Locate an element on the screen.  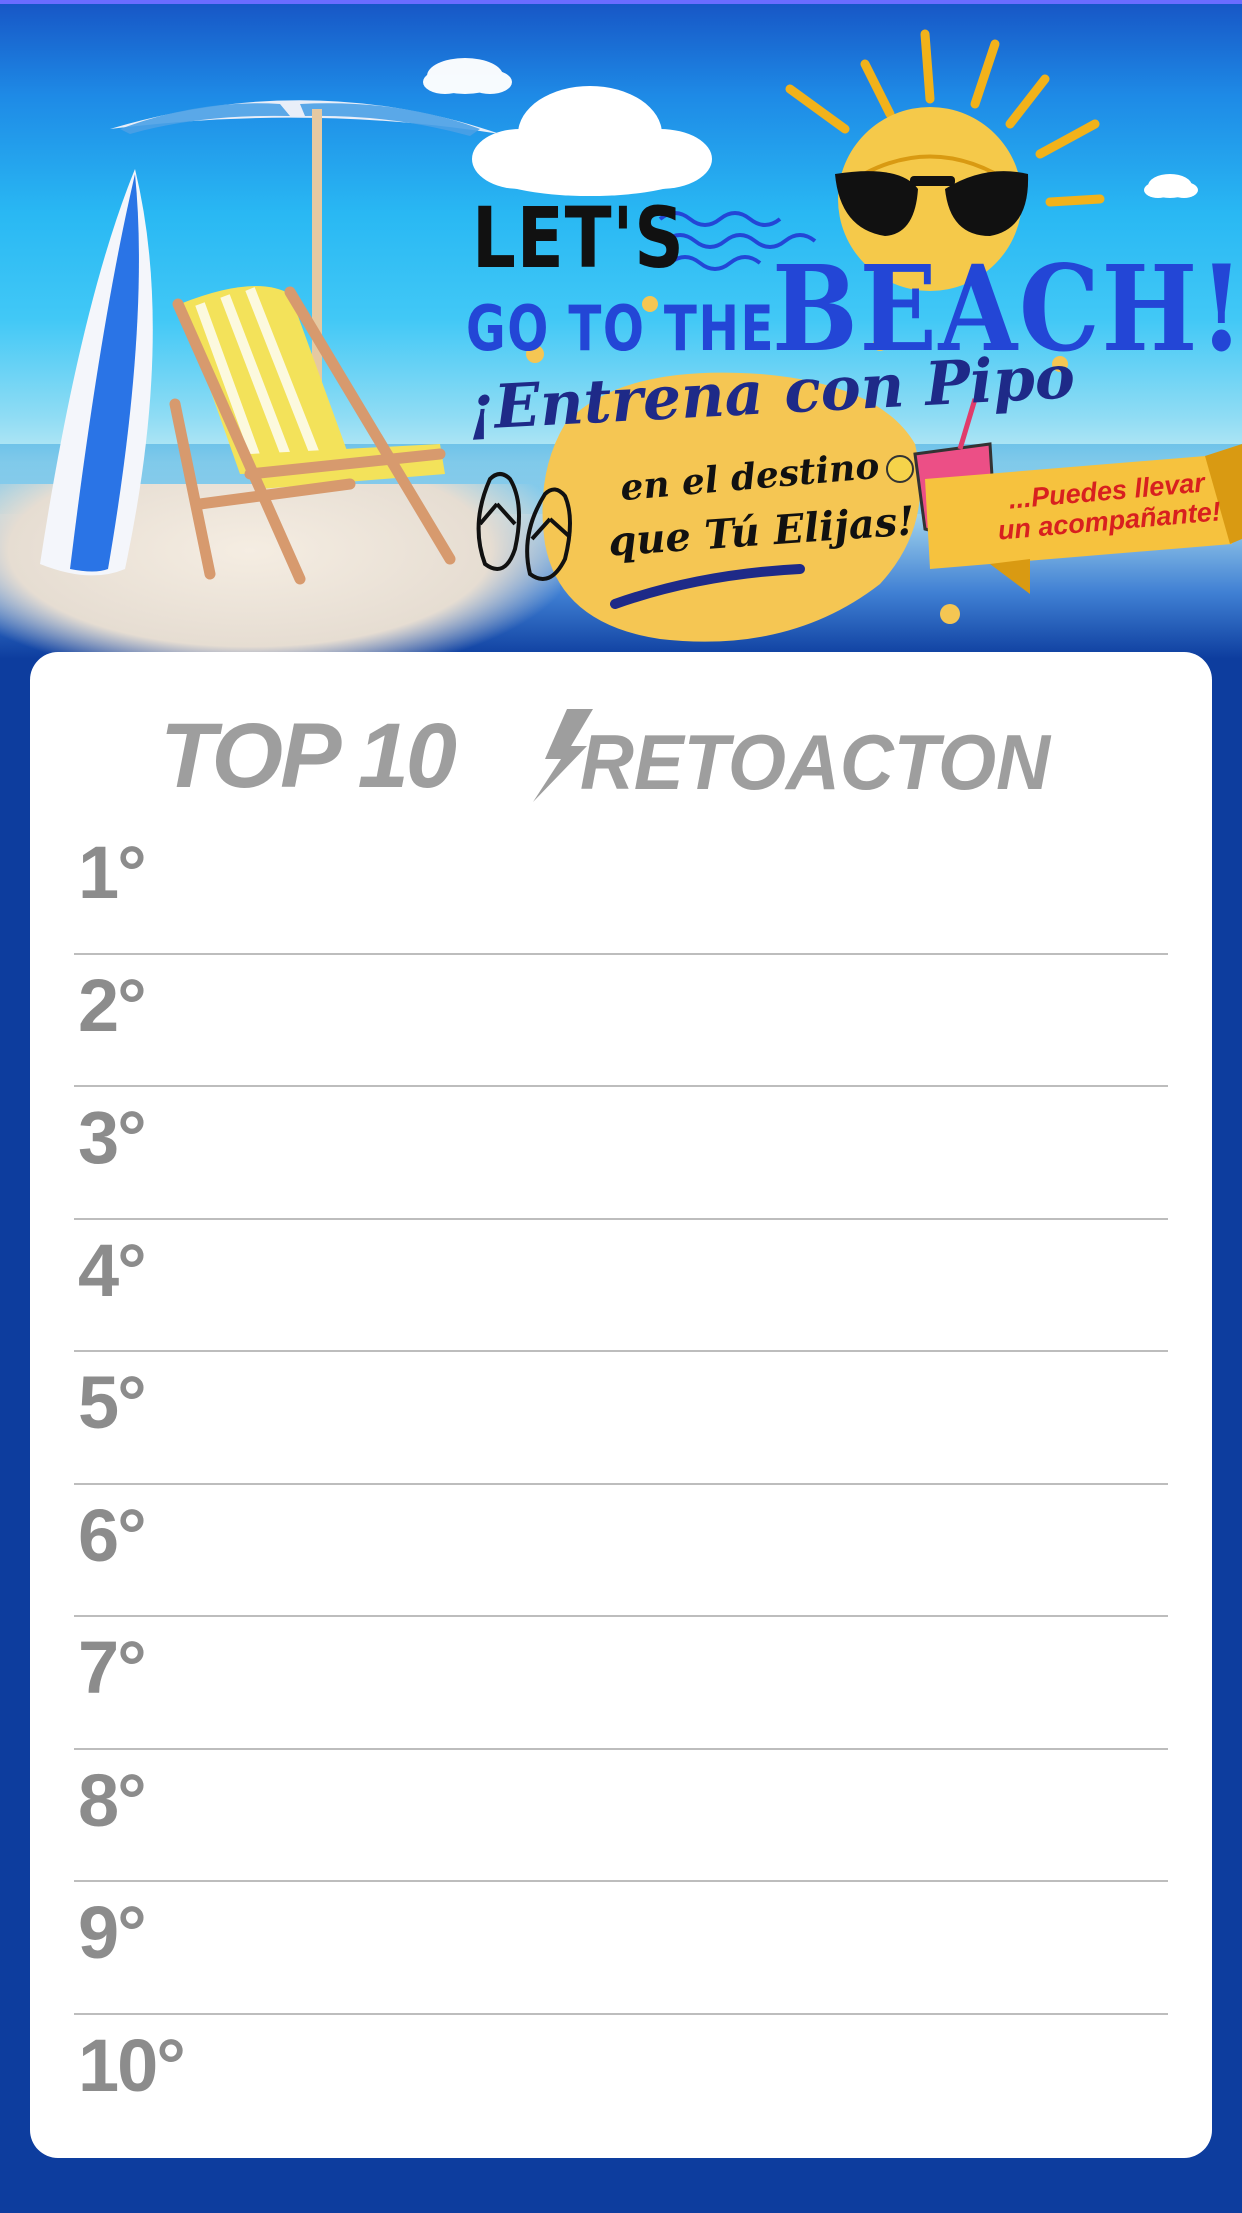
ranking-row-2: 2° is located at coordinates (621, 1021).